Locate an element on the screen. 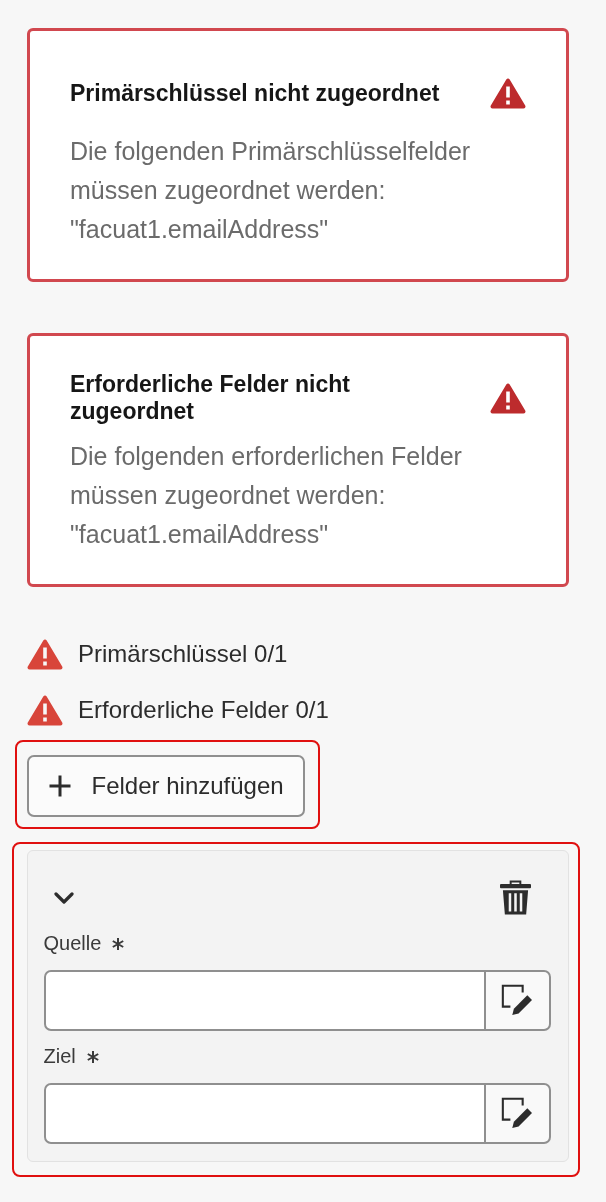  check-label: Erforderliche Felder 0/1 is located at coordinates (203, 710).